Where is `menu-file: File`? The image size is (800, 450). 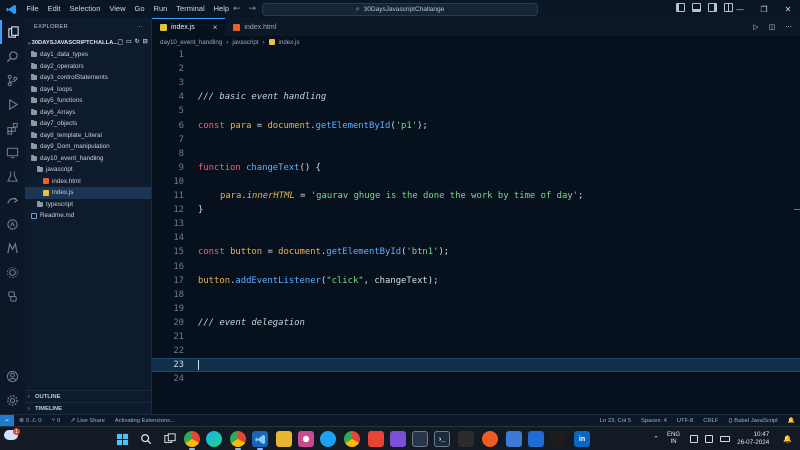
menu-file: File is located at coordinates (32, 9).